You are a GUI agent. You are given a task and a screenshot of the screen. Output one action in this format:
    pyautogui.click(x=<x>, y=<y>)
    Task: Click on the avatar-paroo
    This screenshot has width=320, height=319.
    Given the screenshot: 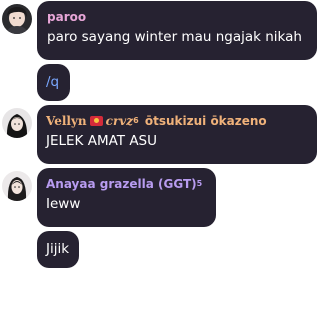 What is the action you would take?
    pyautogui.click(x=17, y=19)
    